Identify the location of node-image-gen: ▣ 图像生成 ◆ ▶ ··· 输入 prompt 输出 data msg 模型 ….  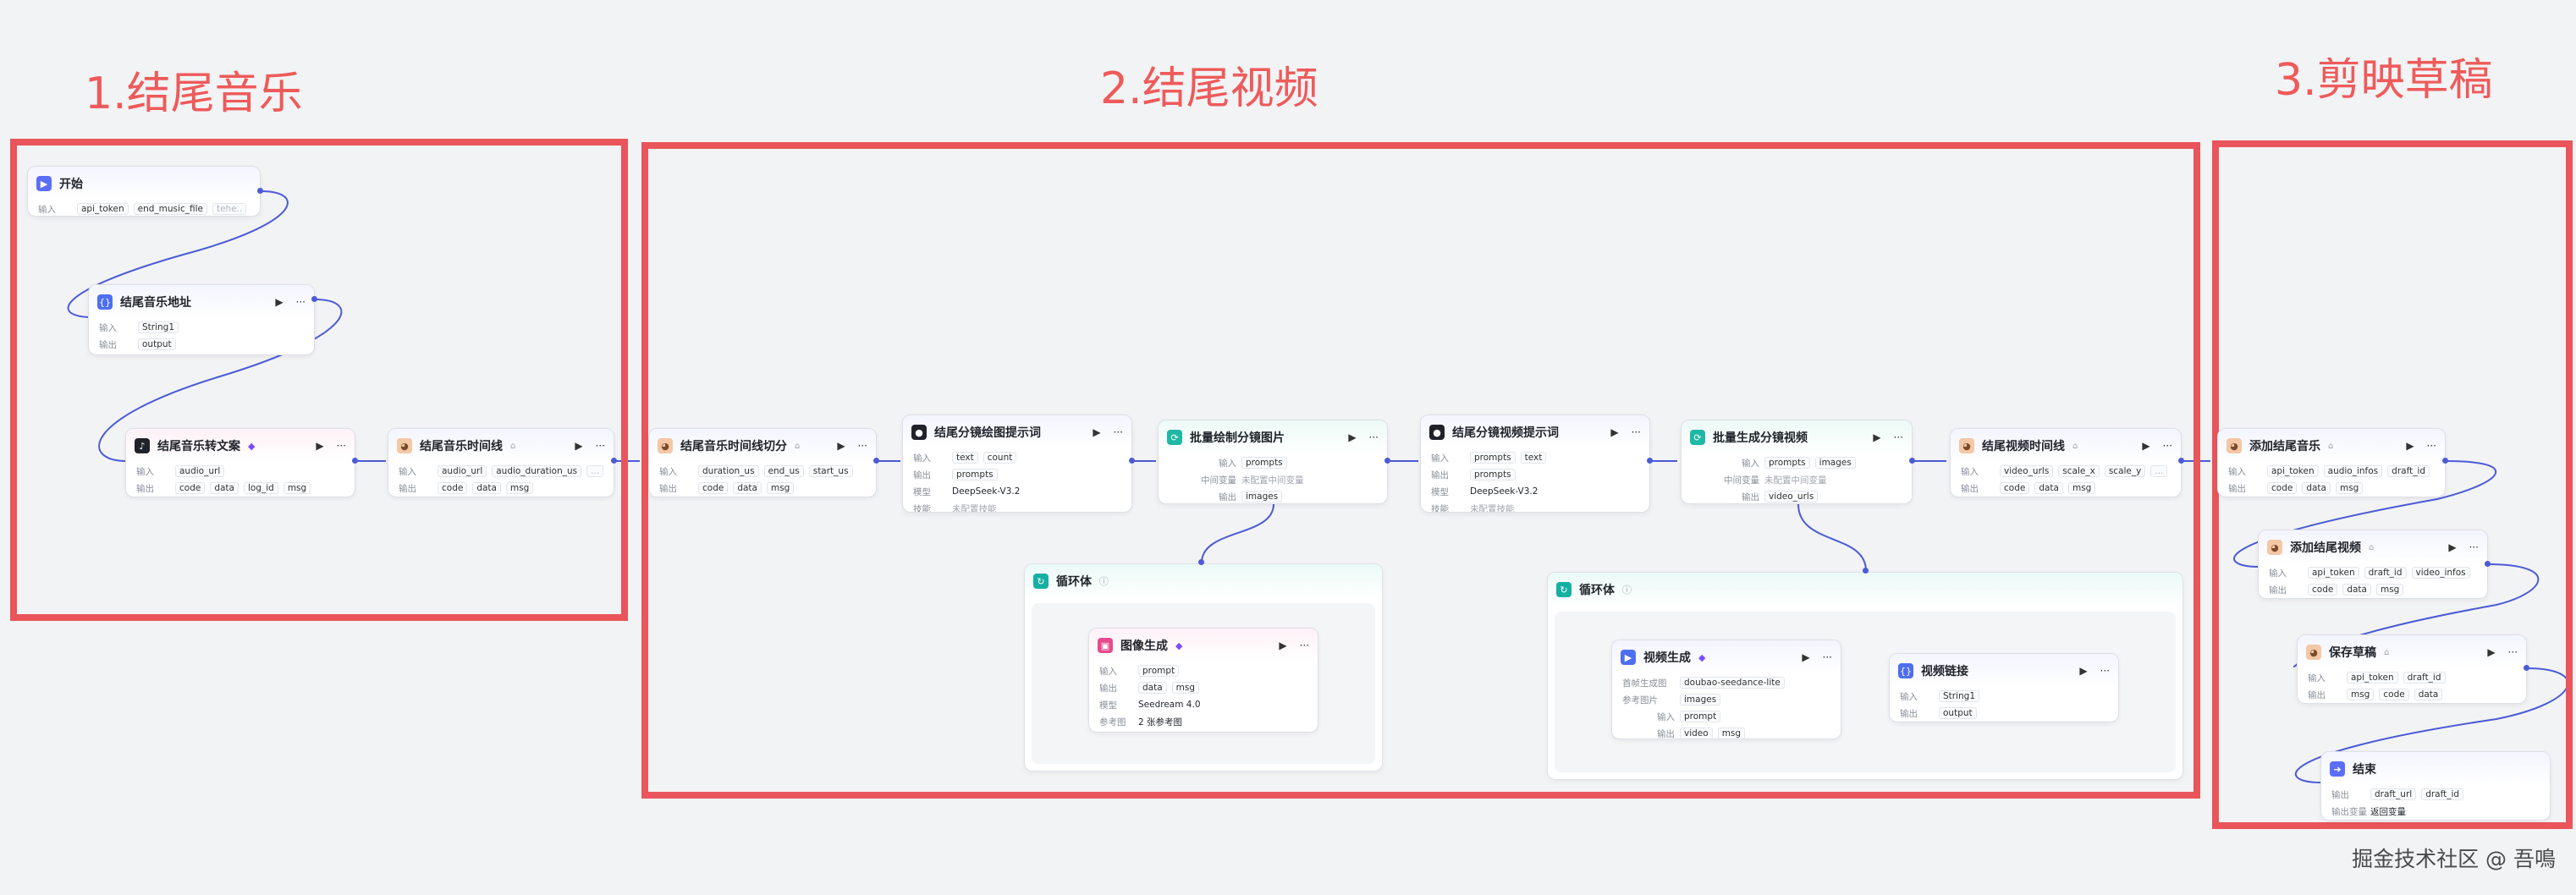
(1203, 680).